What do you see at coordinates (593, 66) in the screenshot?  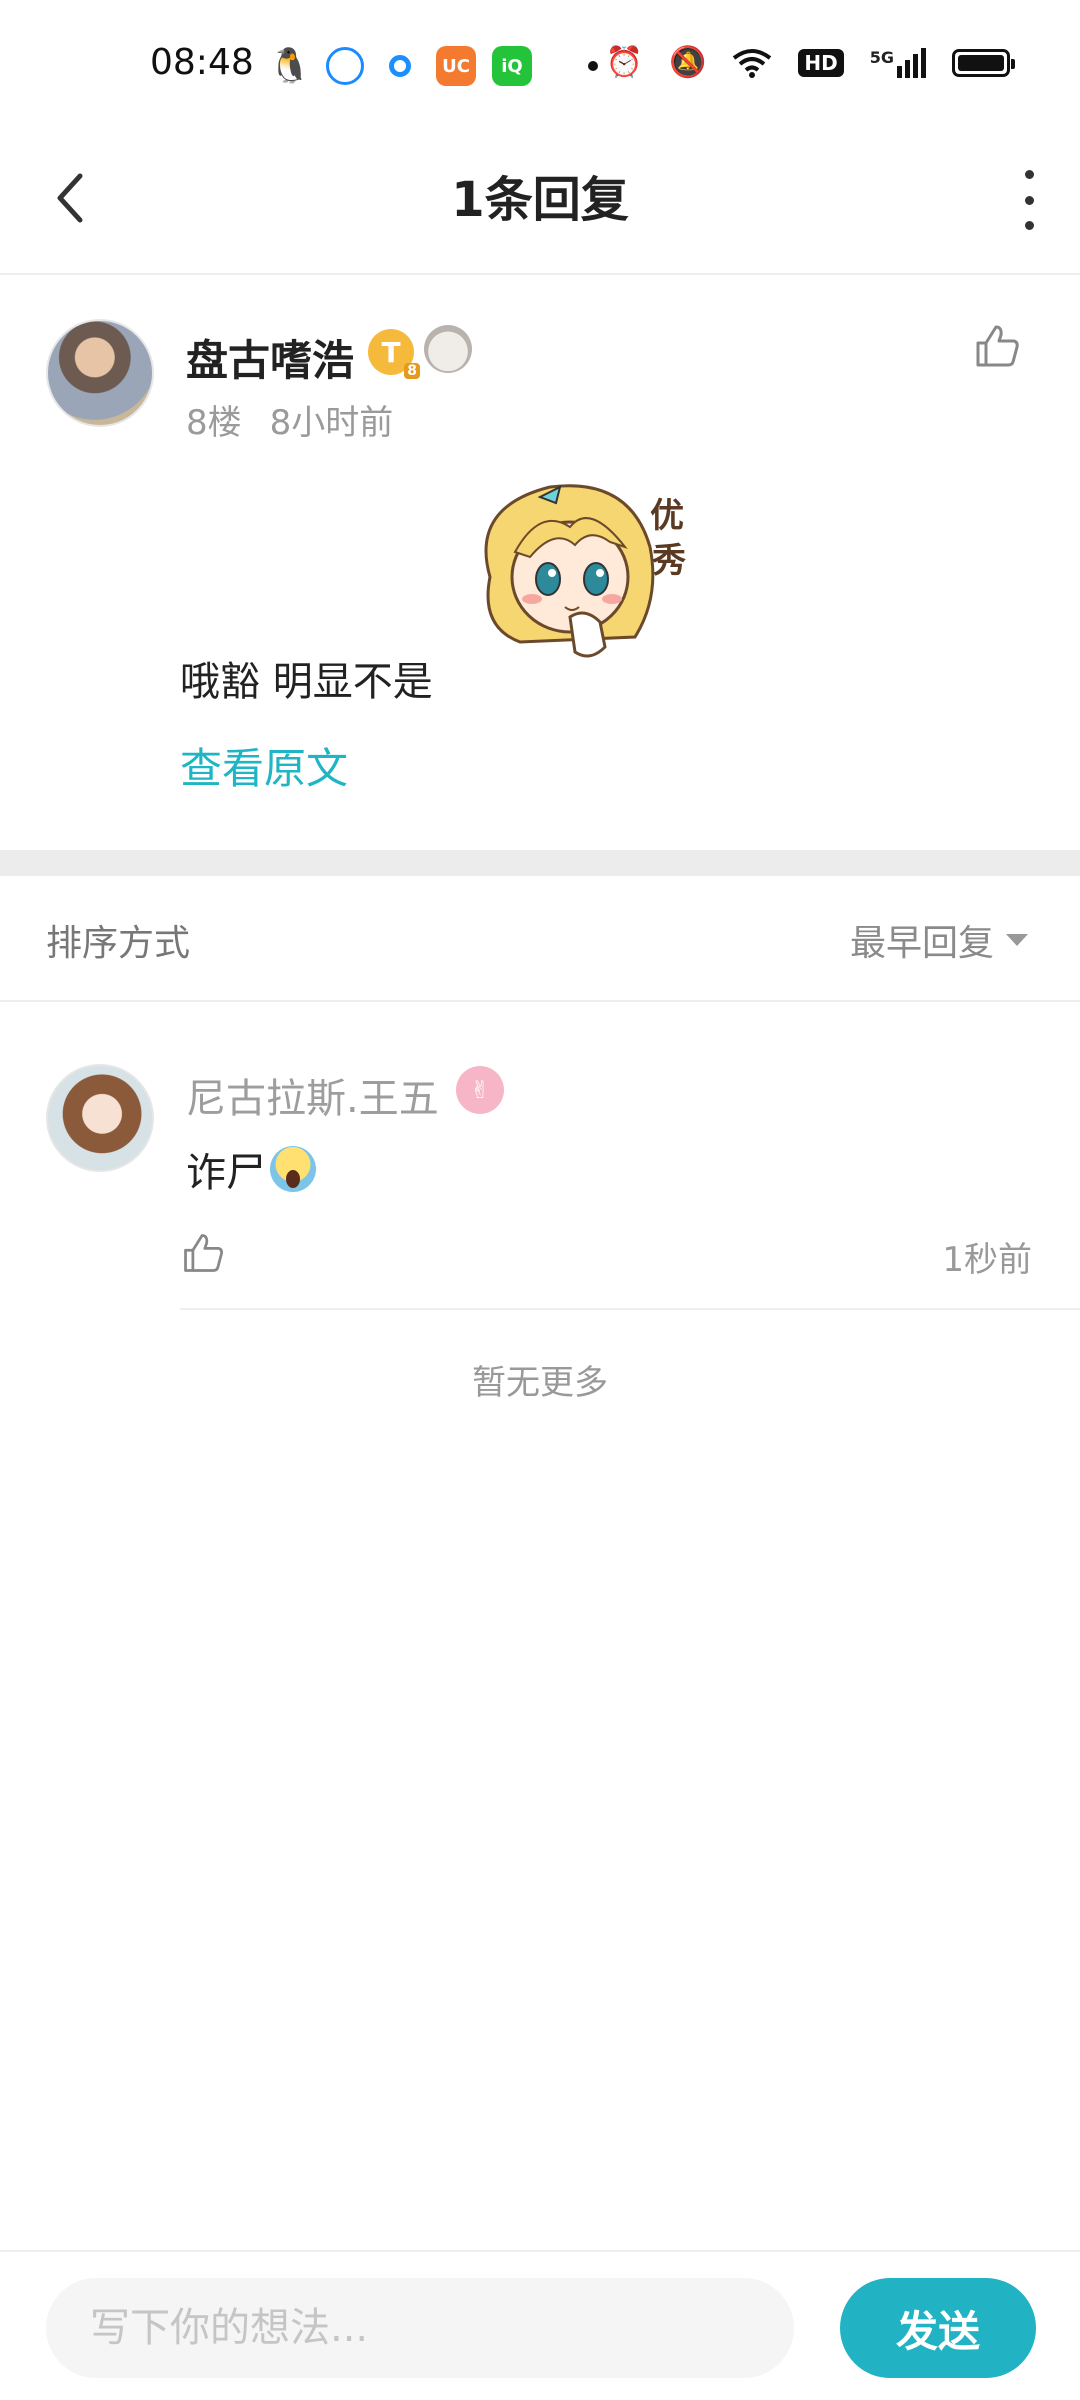 I see `notification-dot-icon` at bounding box center [593, 66].